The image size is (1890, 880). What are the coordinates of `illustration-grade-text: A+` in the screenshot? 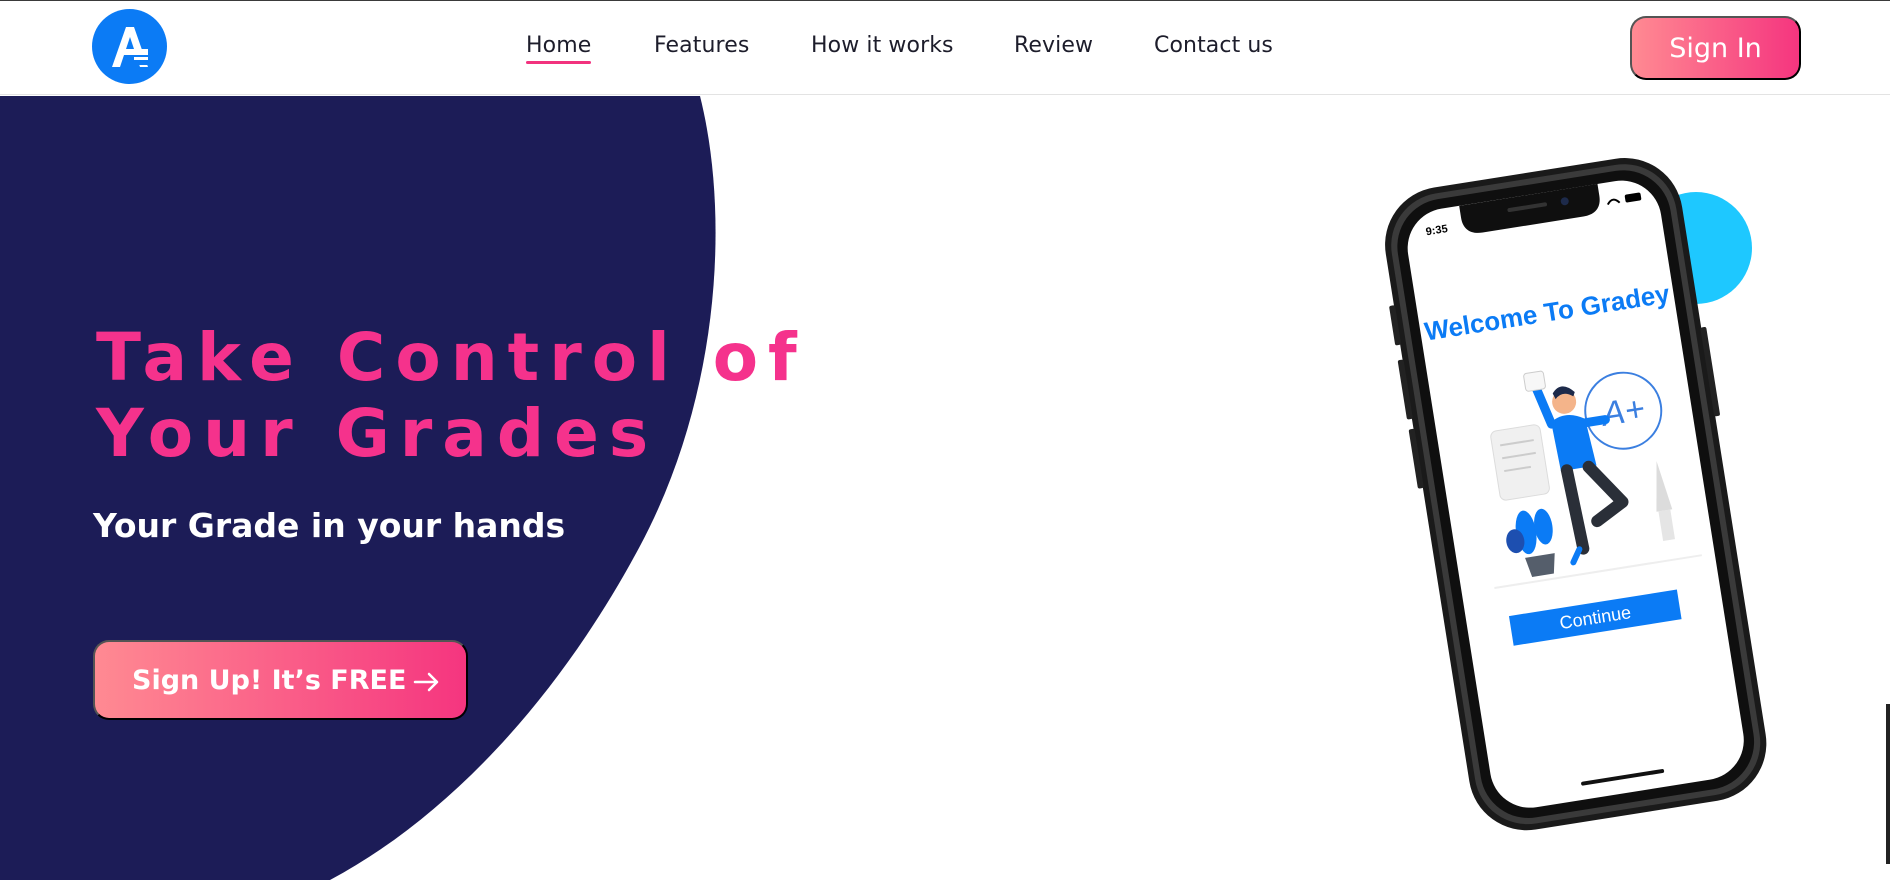 It's located at (1622, 412).